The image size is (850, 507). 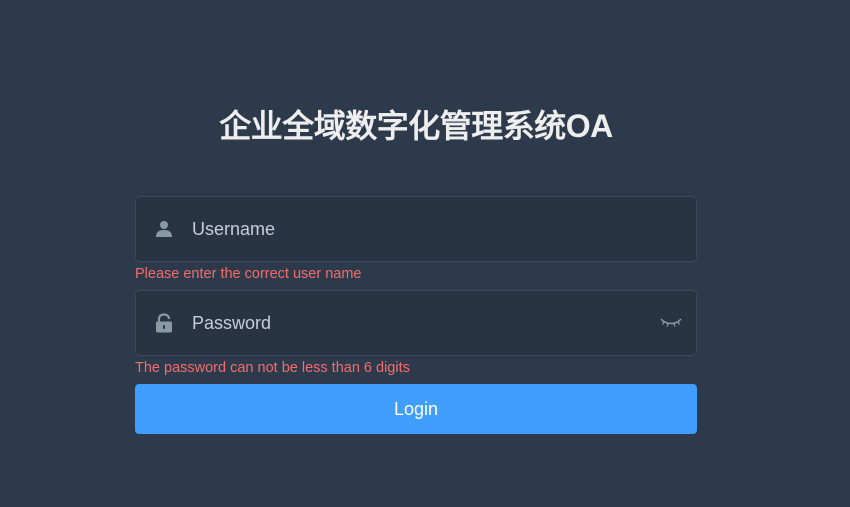 I want to click on user-icon, so click(x=164, y=229).